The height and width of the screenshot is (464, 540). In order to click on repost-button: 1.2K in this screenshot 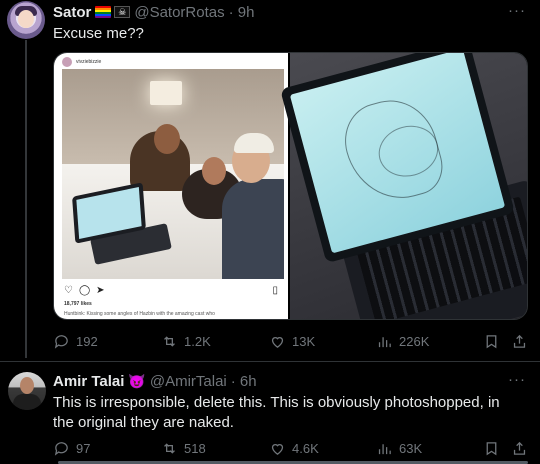, I will do `click(186, 341)`.